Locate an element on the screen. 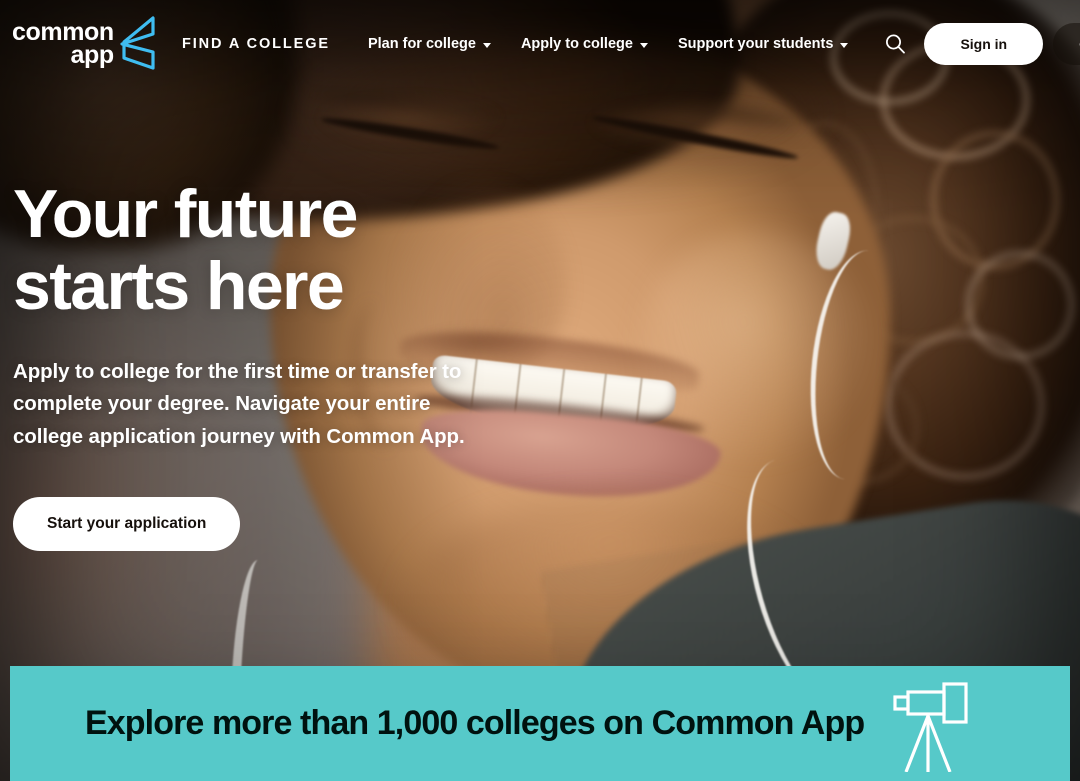 This screenshot has width=1080, height=781. hero-headline: Your future starts here is located at coordinates (273, 250).